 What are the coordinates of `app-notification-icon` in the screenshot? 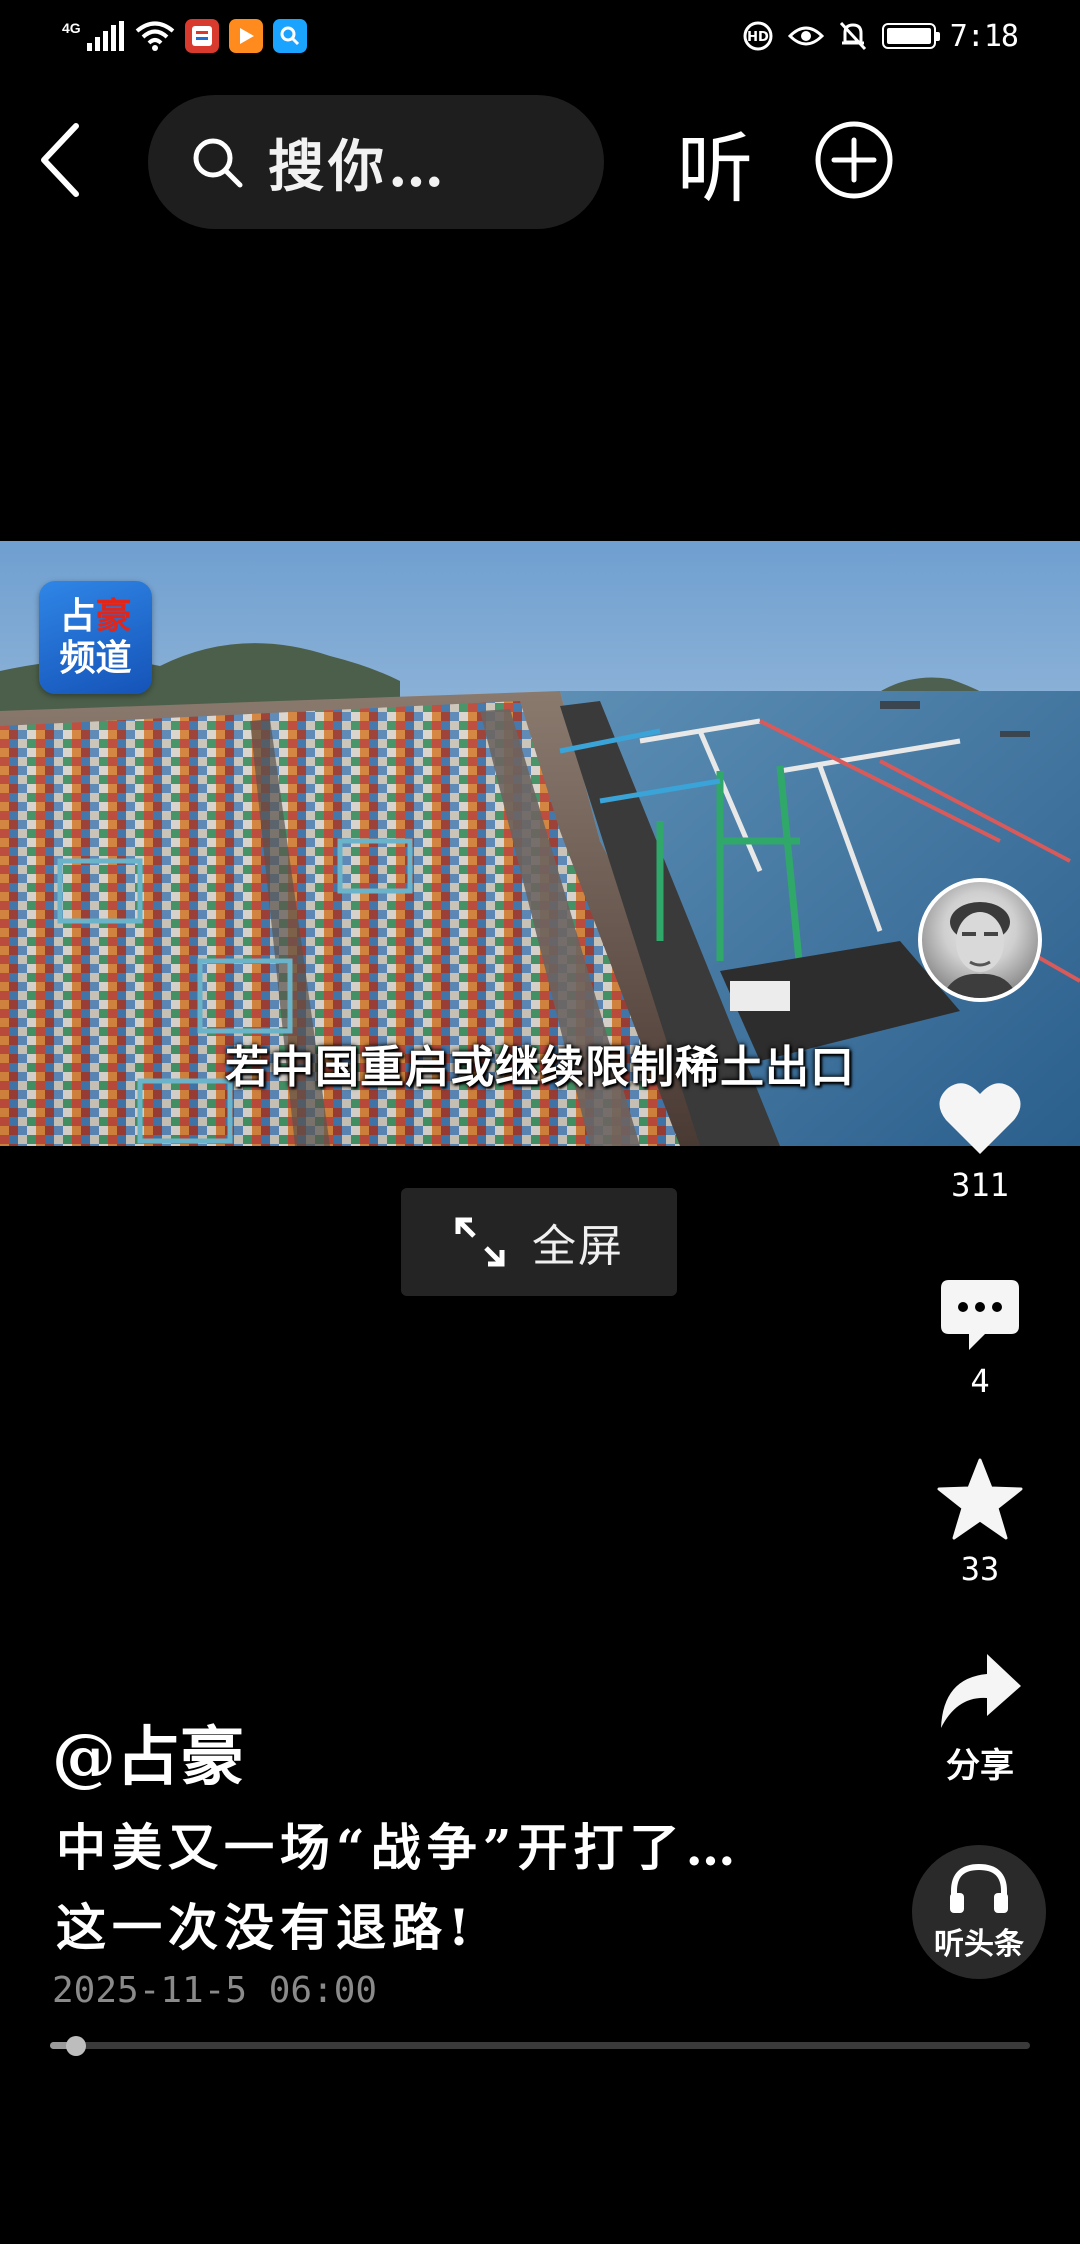 It's located at (201, 36).